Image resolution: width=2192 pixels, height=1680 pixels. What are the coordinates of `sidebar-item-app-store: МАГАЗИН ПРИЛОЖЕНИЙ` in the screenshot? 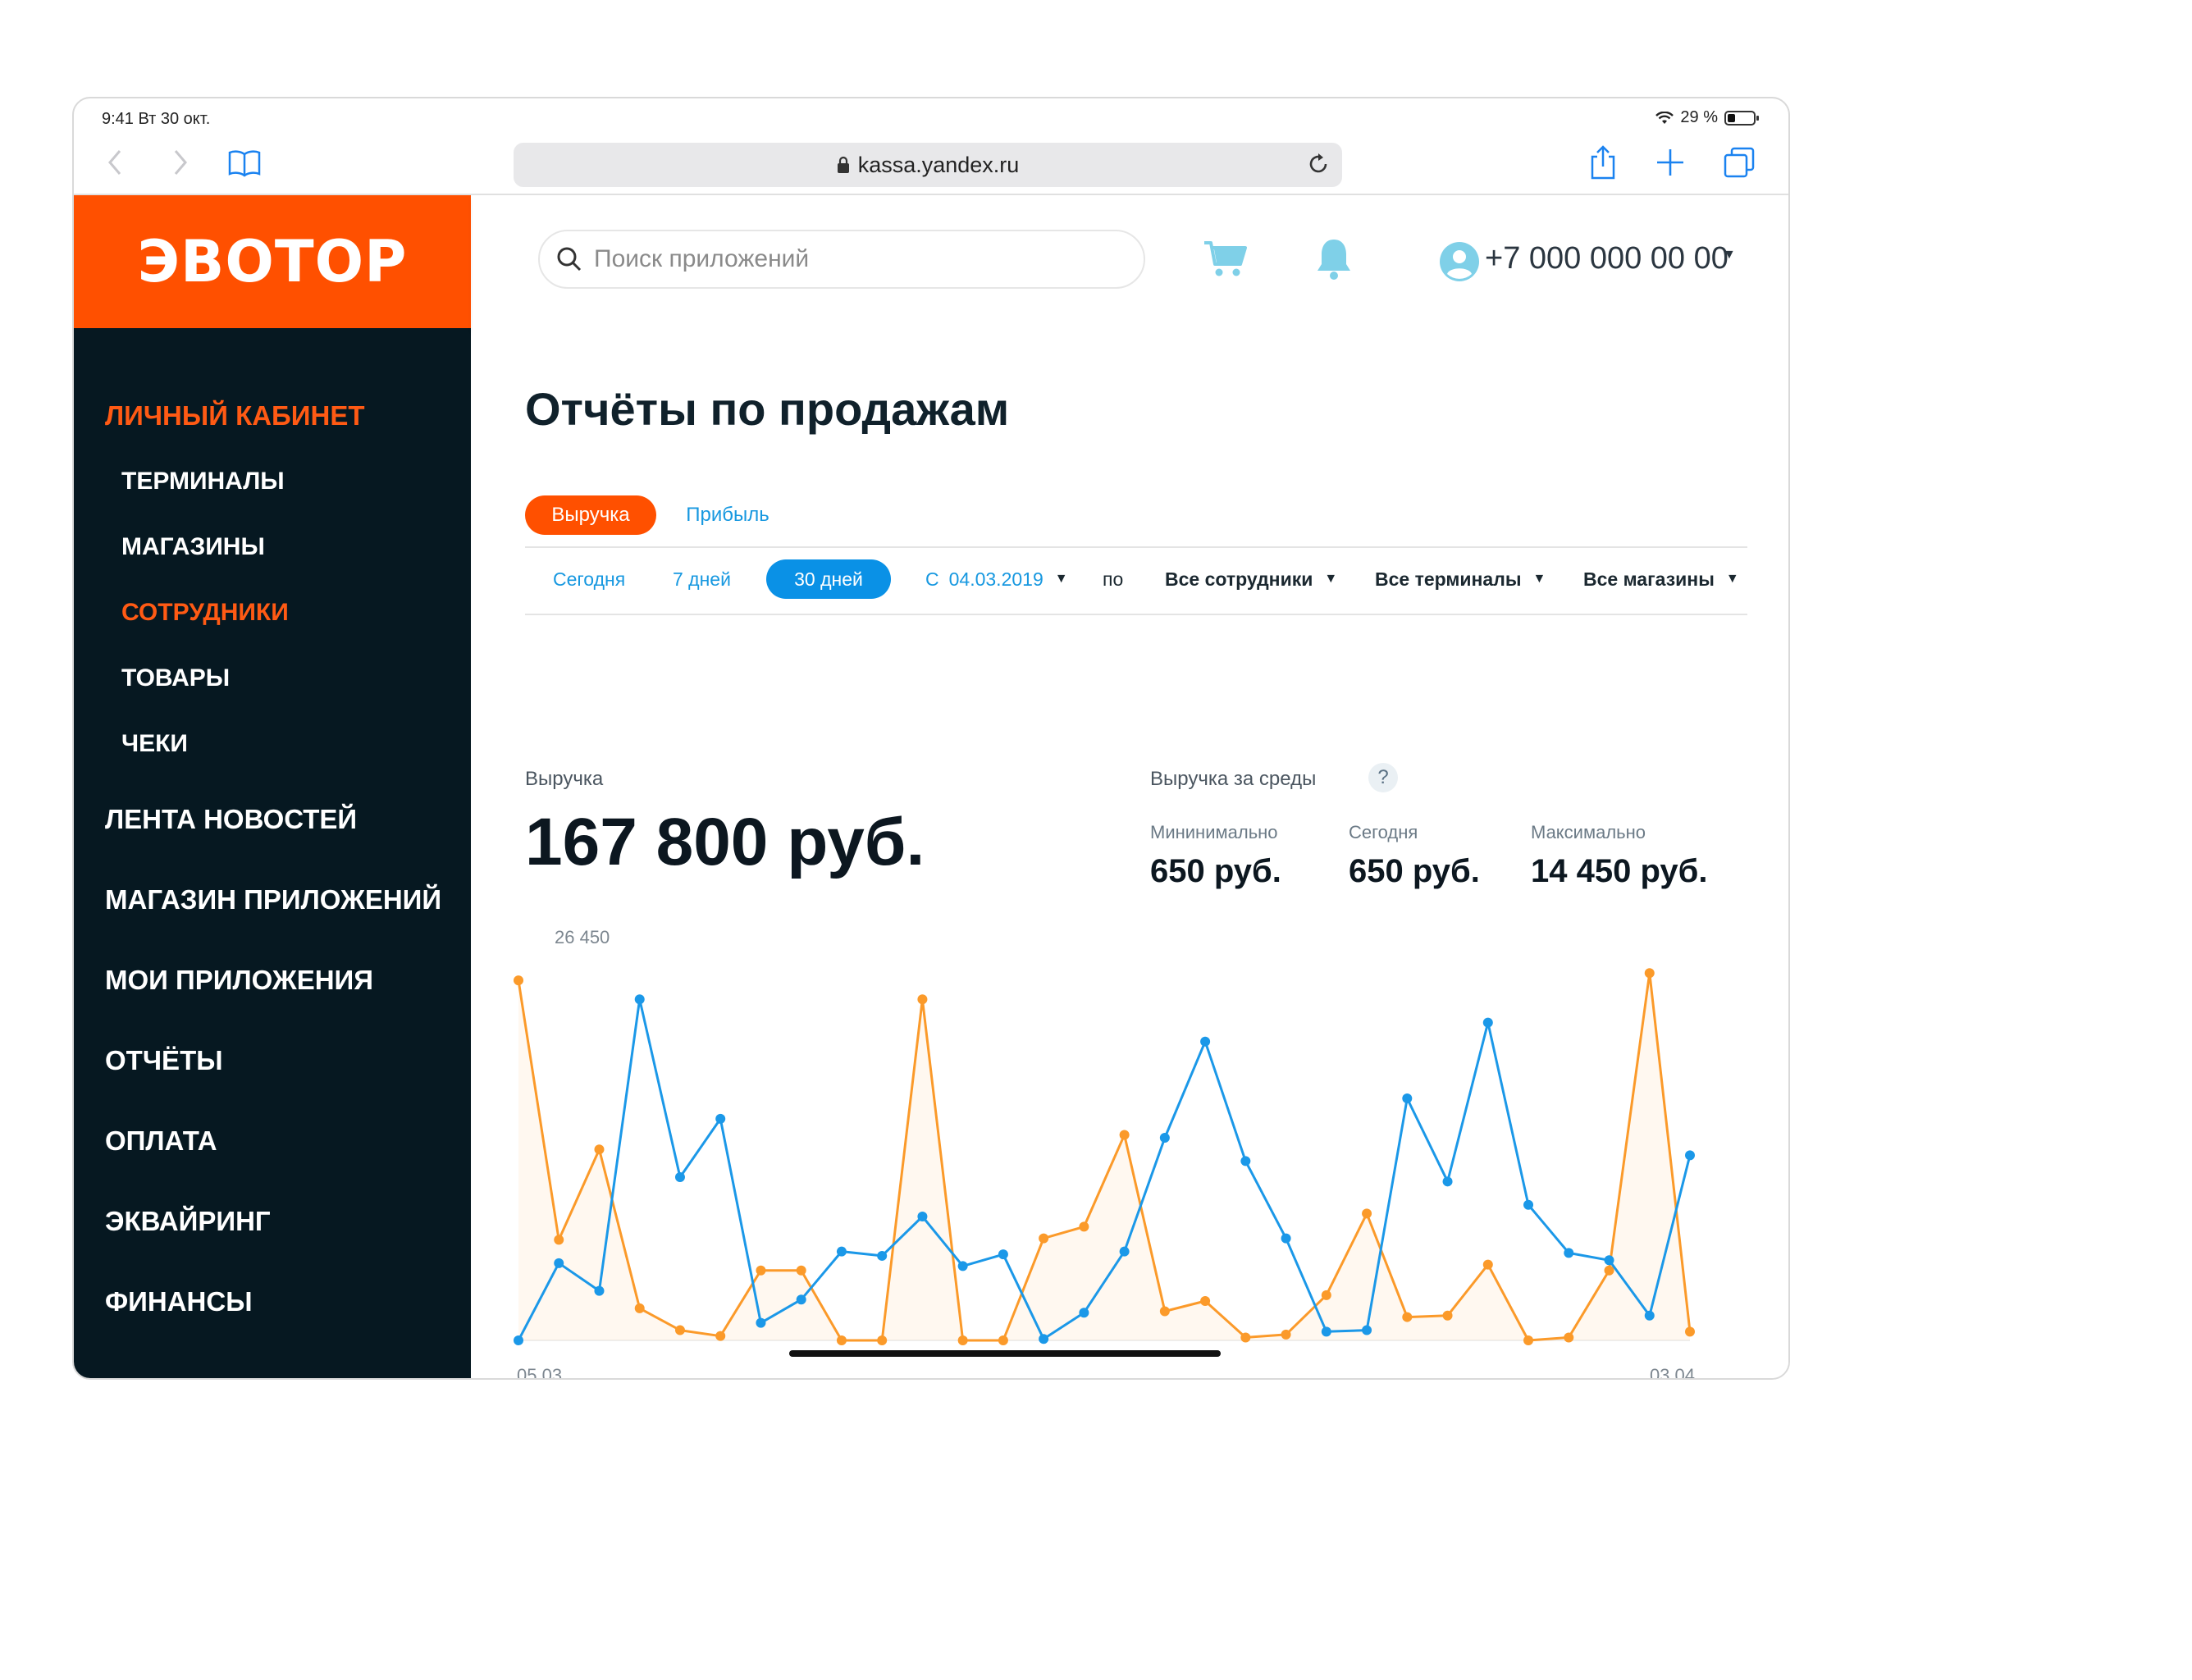 It's located at (273, 900).